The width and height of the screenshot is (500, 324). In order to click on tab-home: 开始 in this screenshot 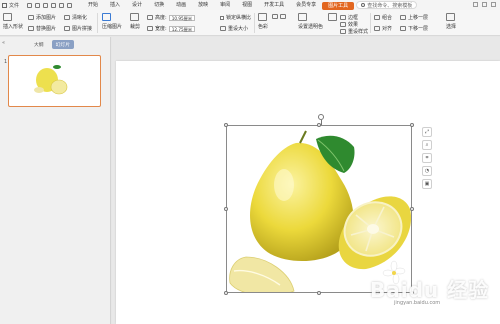, I will do `click(93, 5)`.